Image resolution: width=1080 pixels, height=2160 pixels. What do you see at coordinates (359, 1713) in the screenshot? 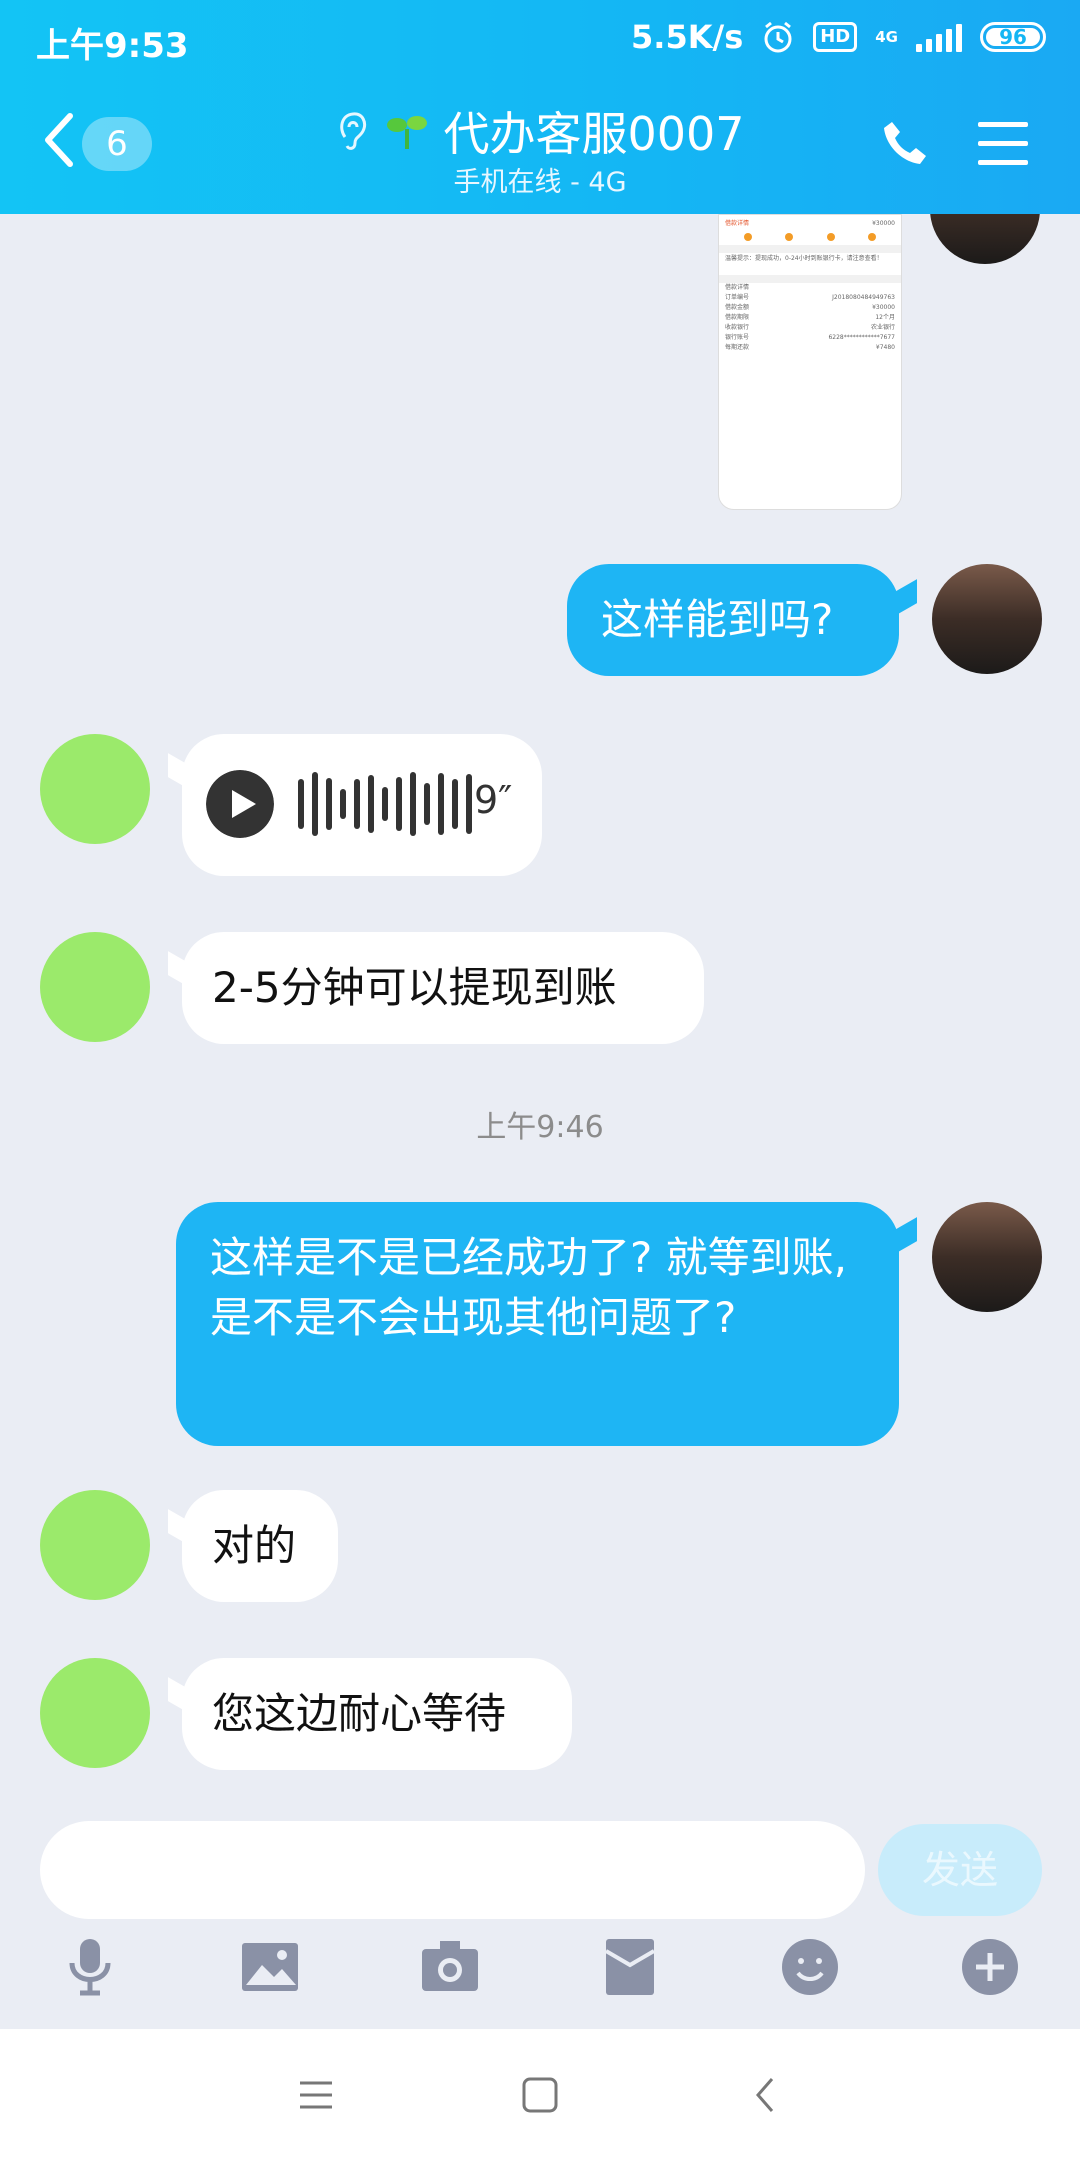
I see `message-text: 您这边耐心等待` at bounding box center [359, 1713].